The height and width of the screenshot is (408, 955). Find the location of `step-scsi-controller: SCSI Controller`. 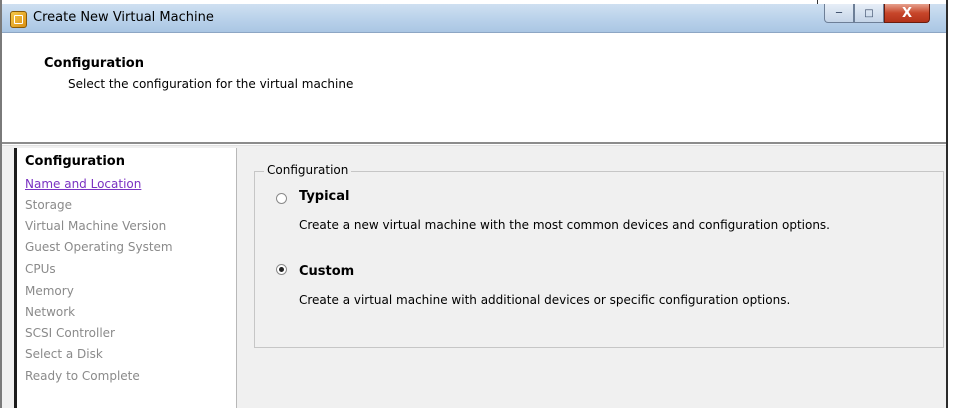

step-scsi-controller: SCSI Controller is located at coordinates (70, 333).